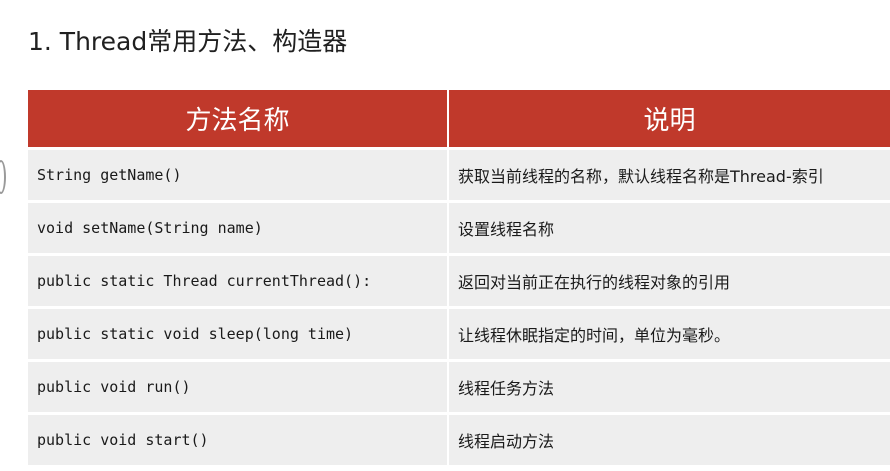 This screenshot has height=471, width=890. What do you see at coordinates (238, 334) in the screenshot?
I see `method-cell: public static void sleep(long time)` at bounding box center [238, 334].